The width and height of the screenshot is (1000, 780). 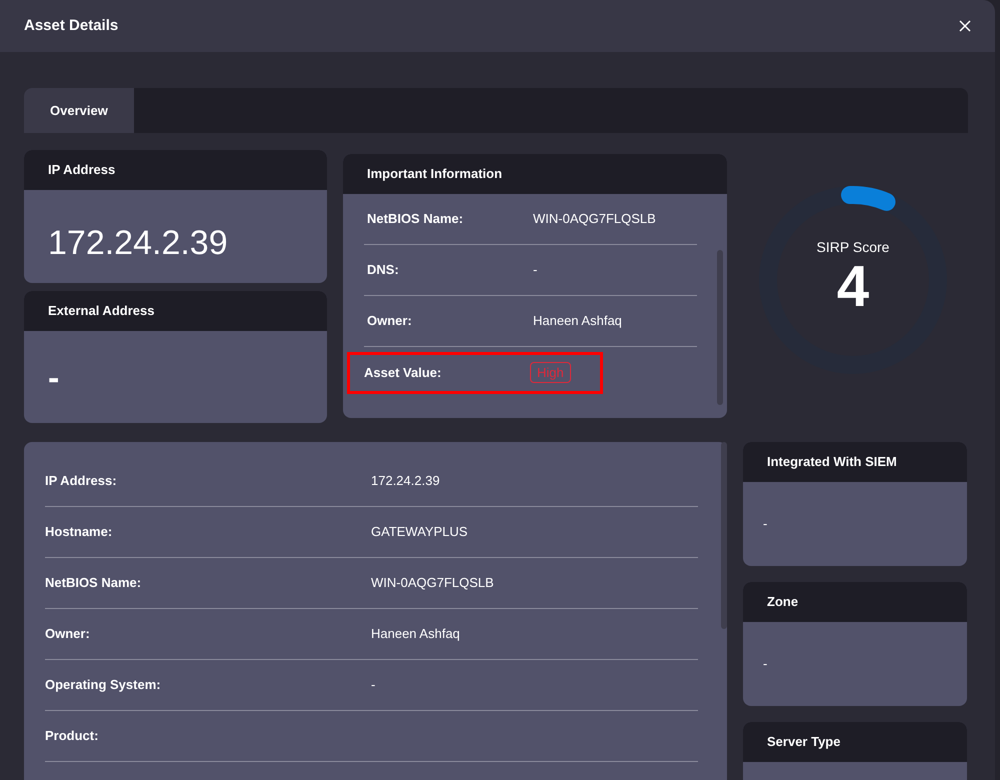 What do you see at coordinates (72, 736) in the screenshot?
I see `detail-label: Product:` at bounding box center [72, 736].